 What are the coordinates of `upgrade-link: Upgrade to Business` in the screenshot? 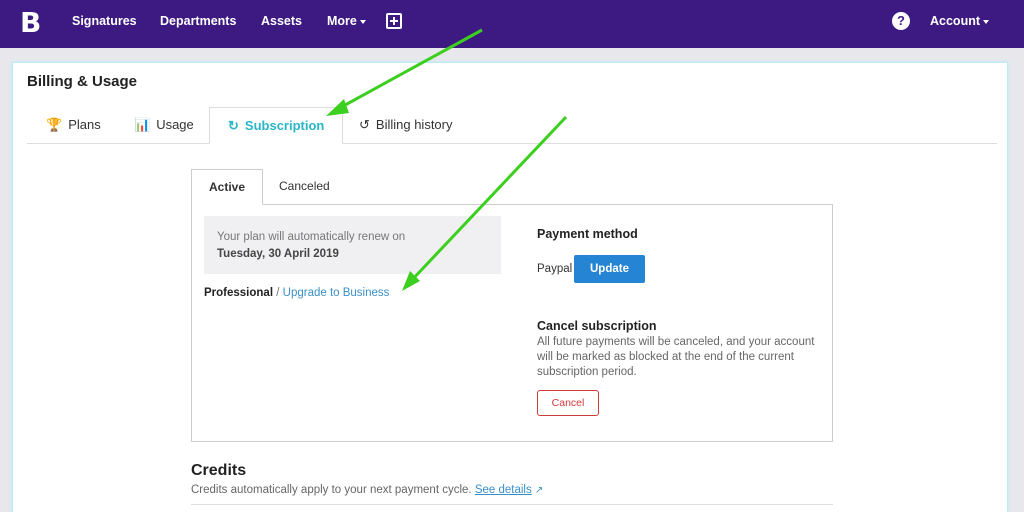 It's located at (336, 293).